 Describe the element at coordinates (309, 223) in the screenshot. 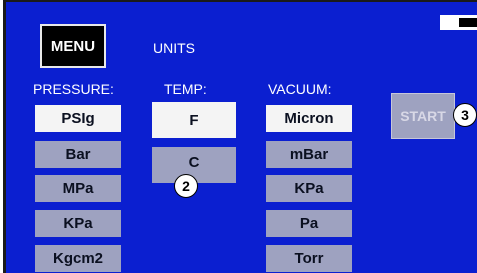

I see `vacuum-option-pa: Pa` at that location.